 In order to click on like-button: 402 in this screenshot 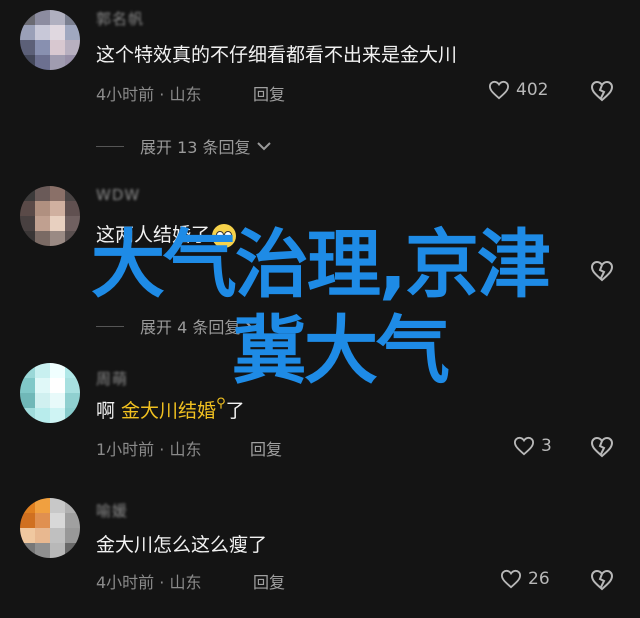, I will do `click(518, 90)`.